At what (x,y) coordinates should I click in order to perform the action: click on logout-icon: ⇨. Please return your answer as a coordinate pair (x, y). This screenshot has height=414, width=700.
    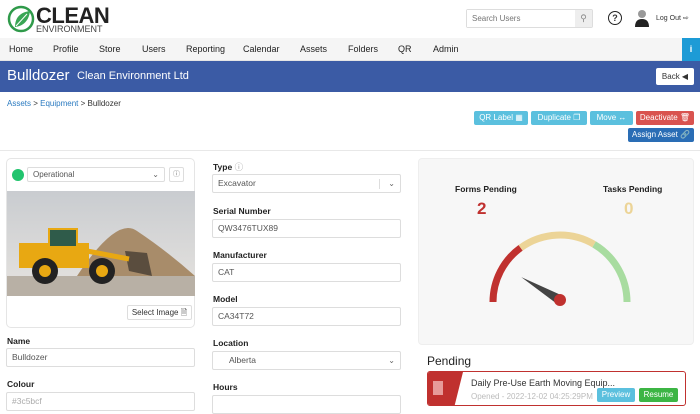
    Looking at the image, I should click on (685, 18).